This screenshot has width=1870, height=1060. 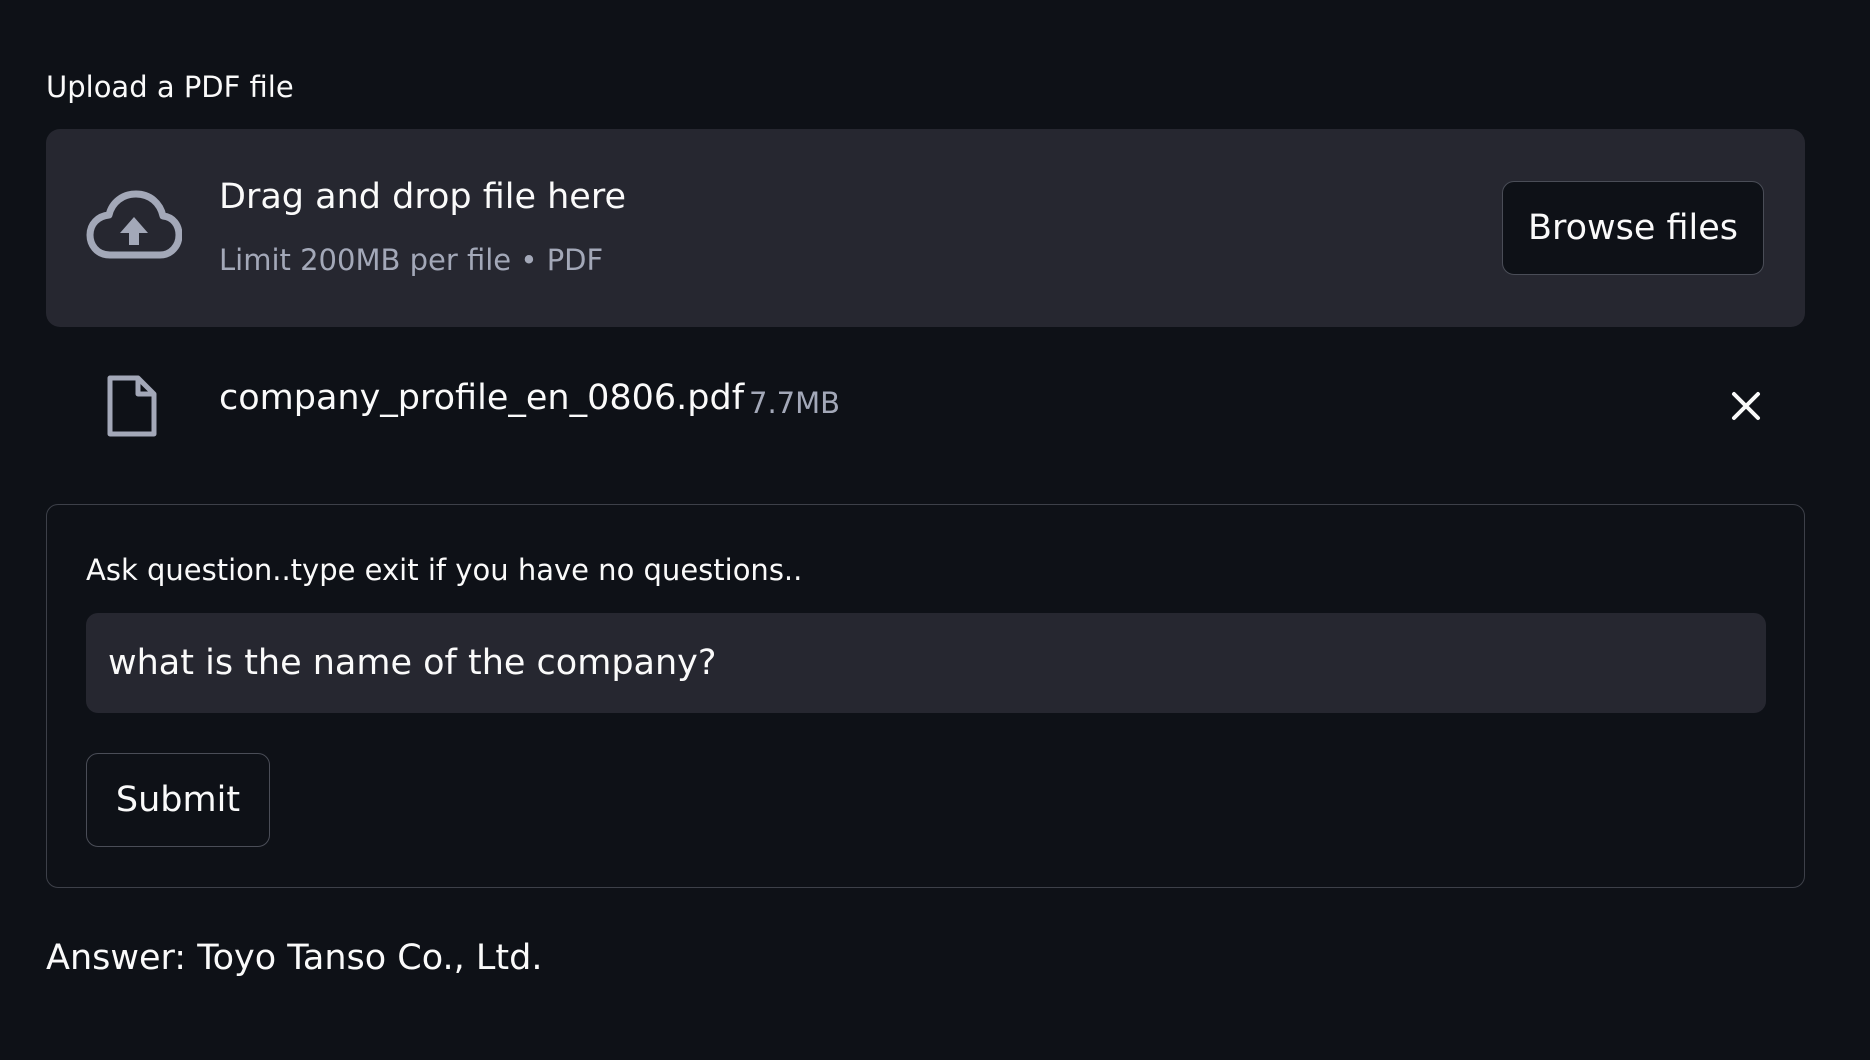 What do you see at coordinates (795, 403) in the screenshot?
I see `uploaded-file-size: 7.7MB` at bounding box center [795, 403].